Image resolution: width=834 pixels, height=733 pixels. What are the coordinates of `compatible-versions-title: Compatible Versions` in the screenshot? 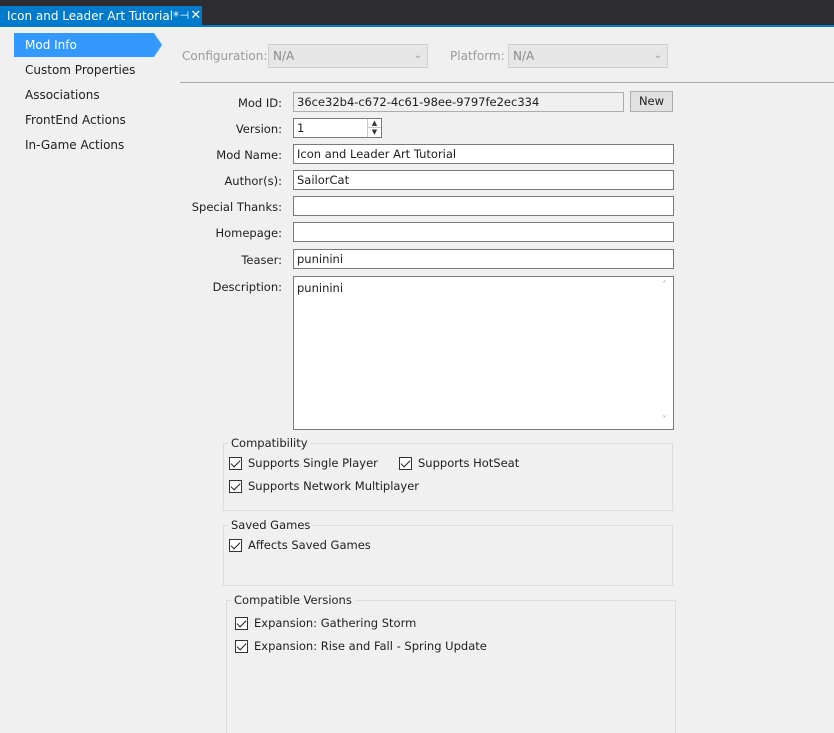 It's located at (293, 600).